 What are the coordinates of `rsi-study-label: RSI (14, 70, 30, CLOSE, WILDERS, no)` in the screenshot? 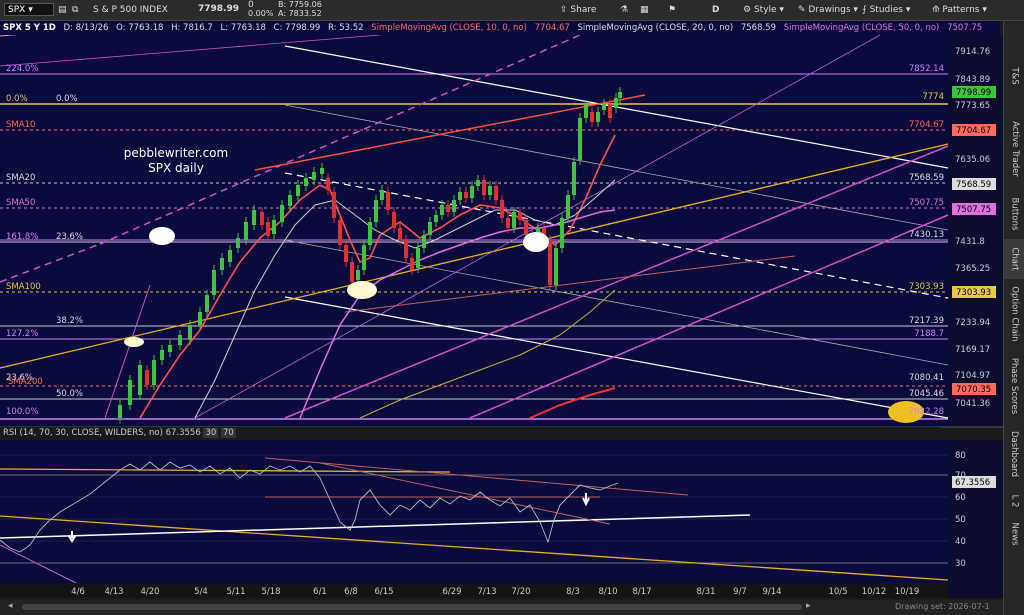 It's located at (83, 433).